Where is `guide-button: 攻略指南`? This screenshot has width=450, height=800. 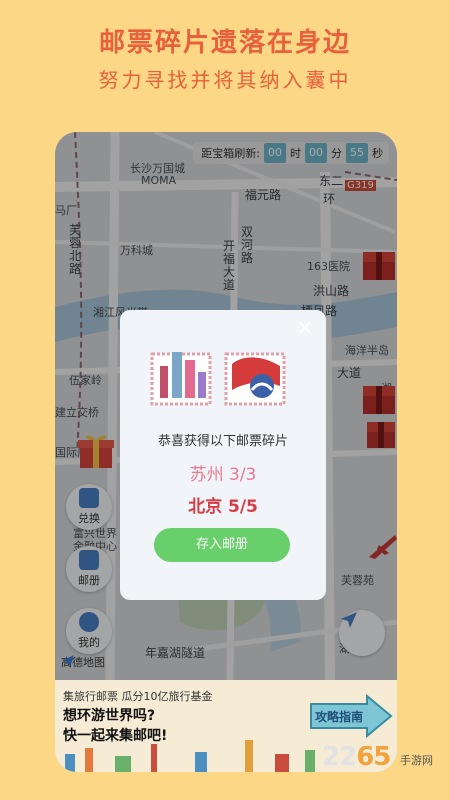
guide-button: 攻略指南 is located at coordinates (351, 716).